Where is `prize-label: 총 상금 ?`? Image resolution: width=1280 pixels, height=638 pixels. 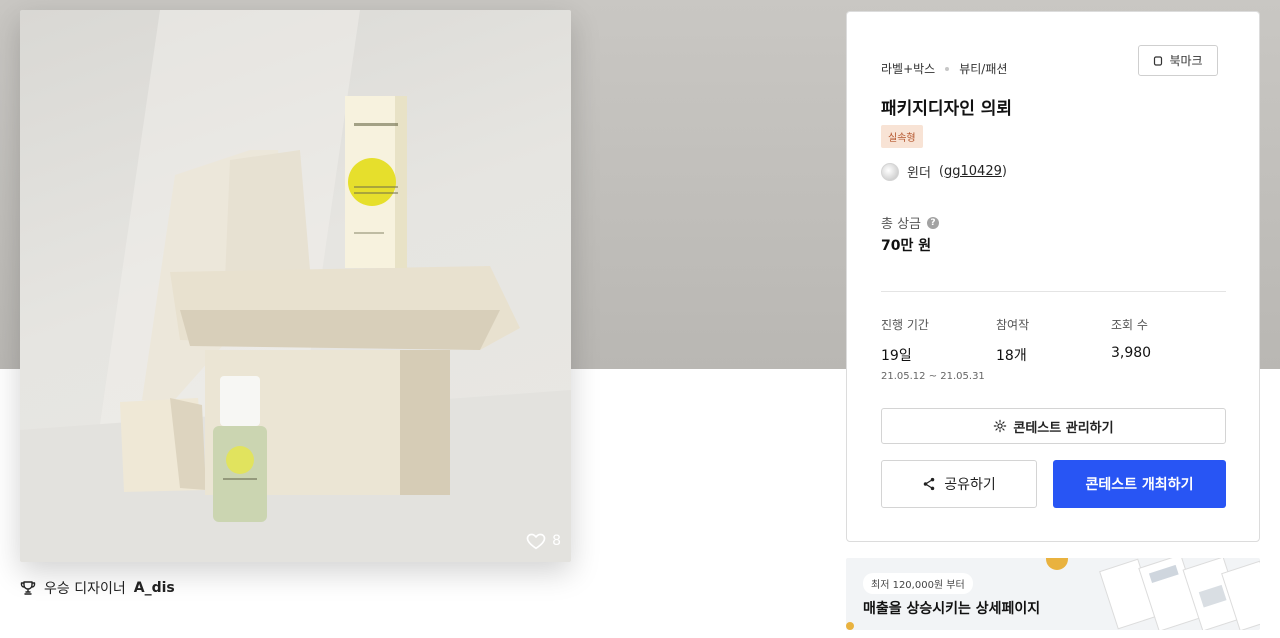
prize-label: 총 상금 ? is located at coordinates (910, 222).